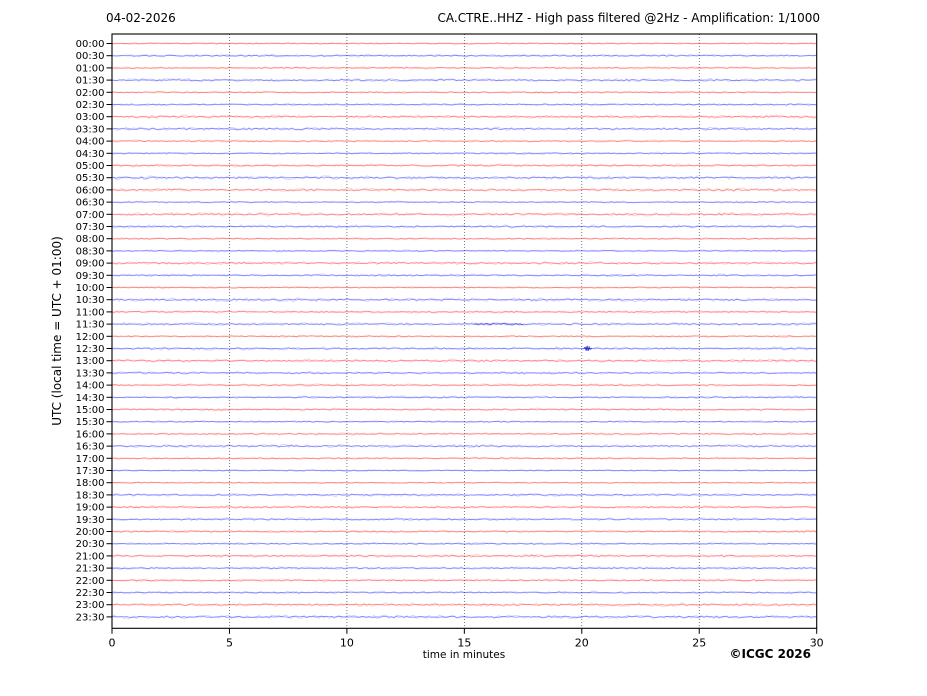 The image size is (927, 696). I want to click on y-tick-label: 07:30, so click(90, 227).